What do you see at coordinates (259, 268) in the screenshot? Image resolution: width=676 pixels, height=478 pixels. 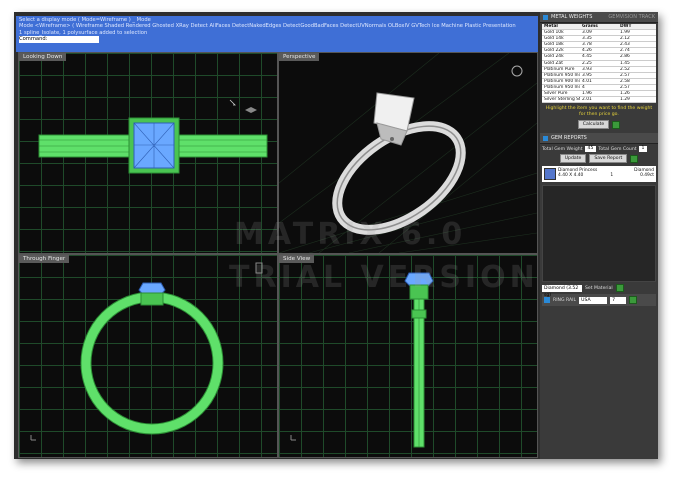 I see `ring-icon` at bounding box center [259, 268].